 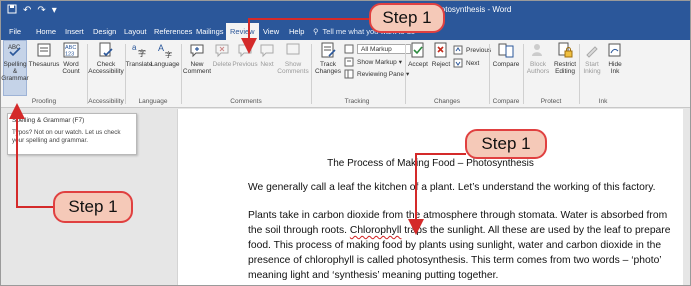 I want to click on arrow-to-review-tab, so click(x=305, y=36).